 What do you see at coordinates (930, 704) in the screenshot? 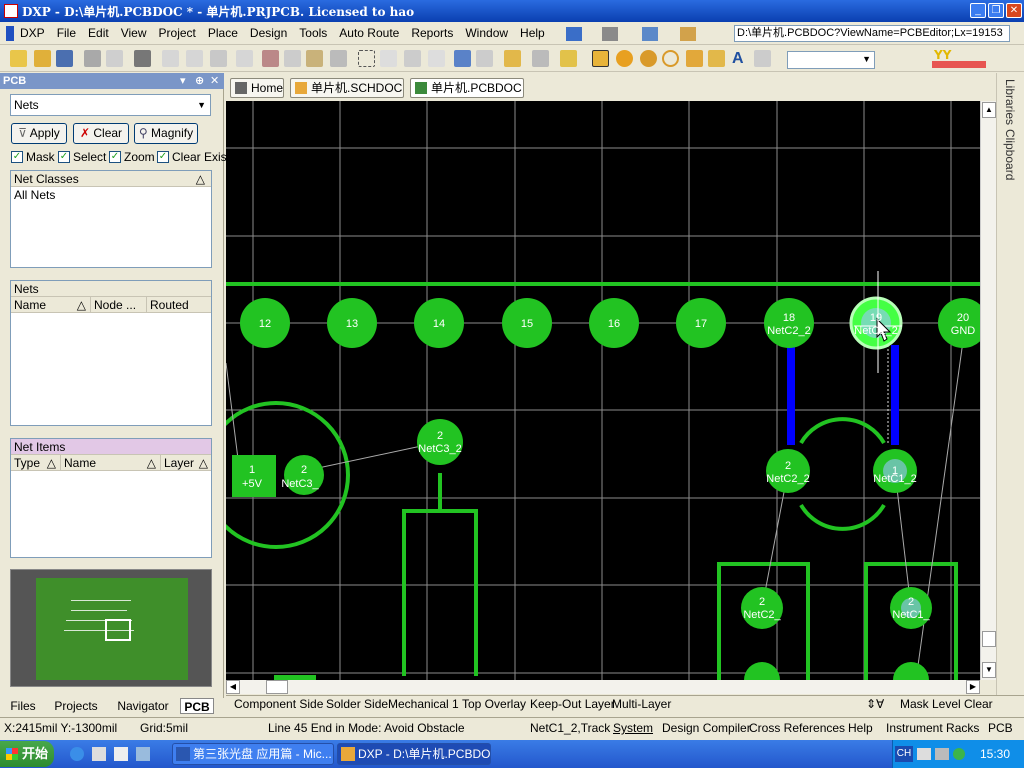
I see `mask-level-button: Mask Level` at bounding box center [930, 704].